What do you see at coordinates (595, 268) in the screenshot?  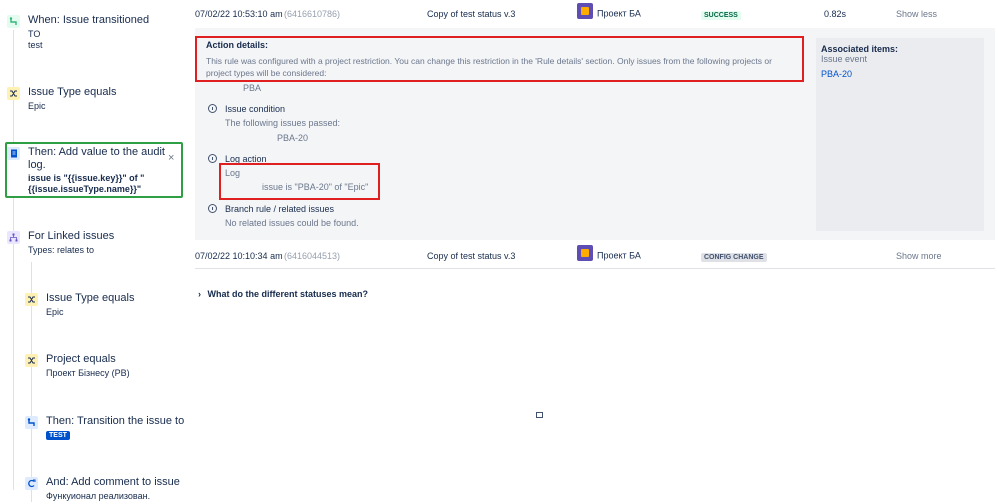 I see `row-divider` at bounding box center [595, 268].